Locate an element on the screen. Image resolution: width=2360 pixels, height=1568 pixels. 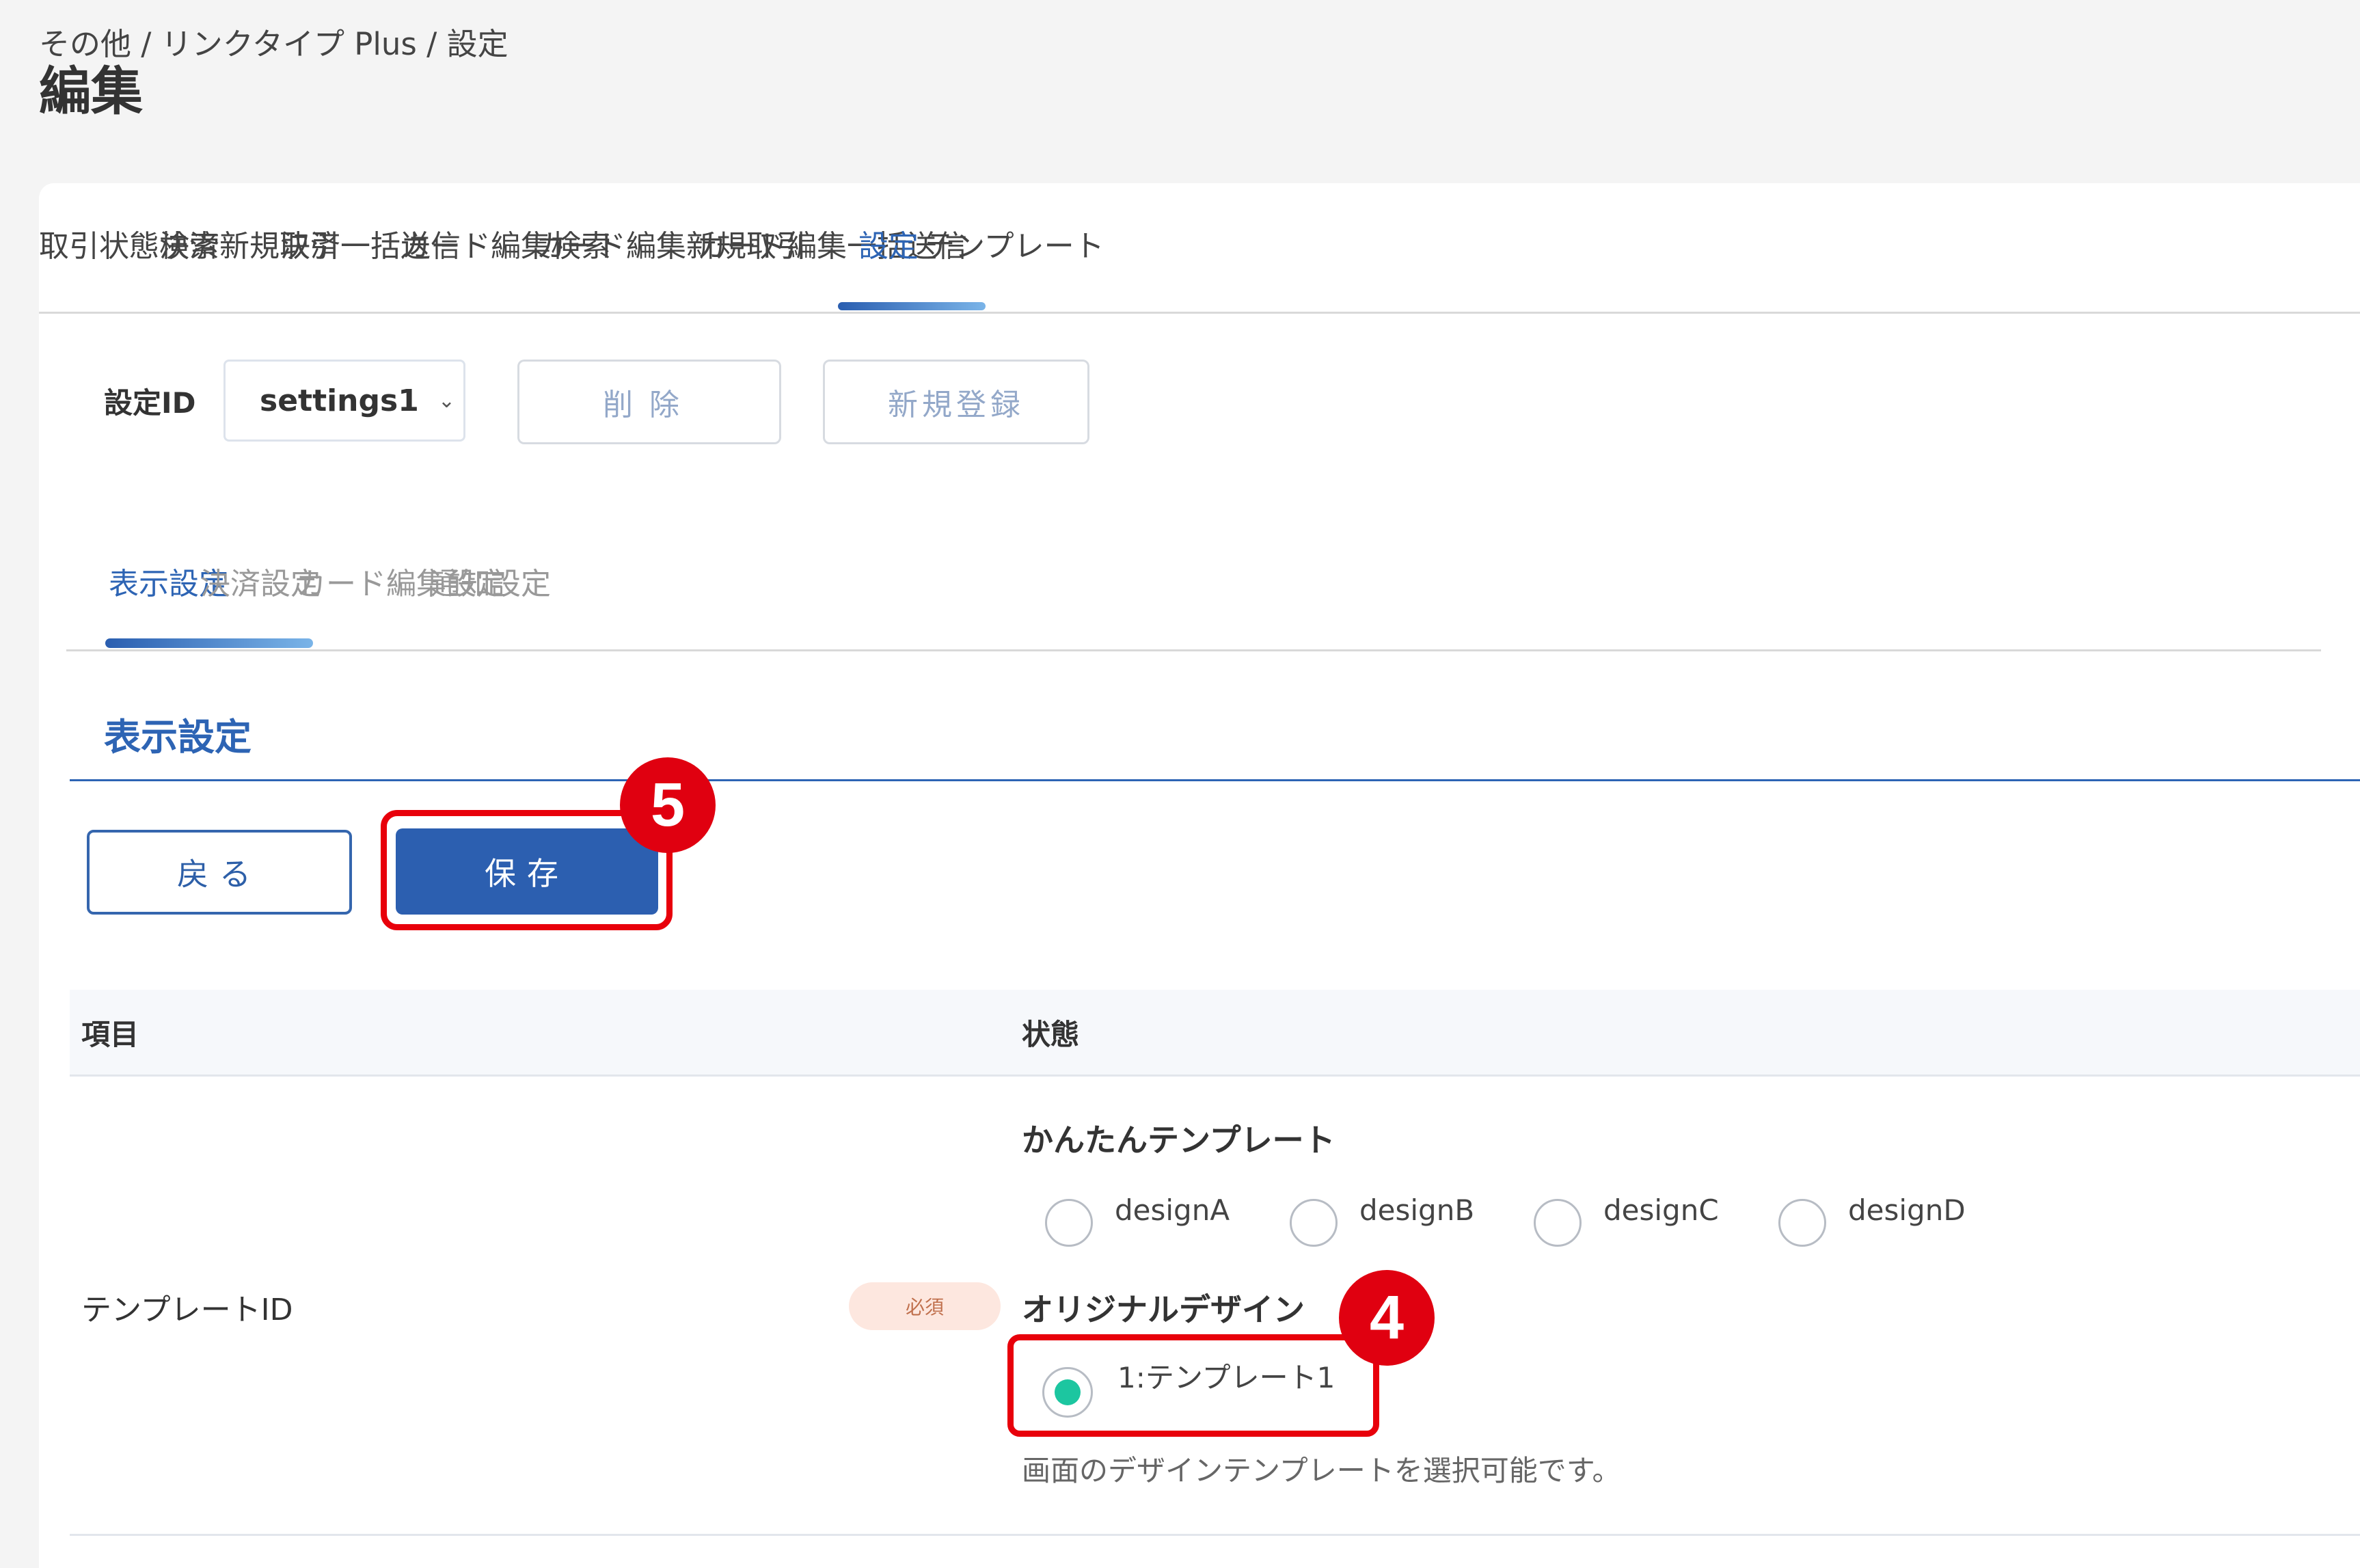
simple-template-heading: かんたんテンプレート is located at coordinates (1178, 1140).